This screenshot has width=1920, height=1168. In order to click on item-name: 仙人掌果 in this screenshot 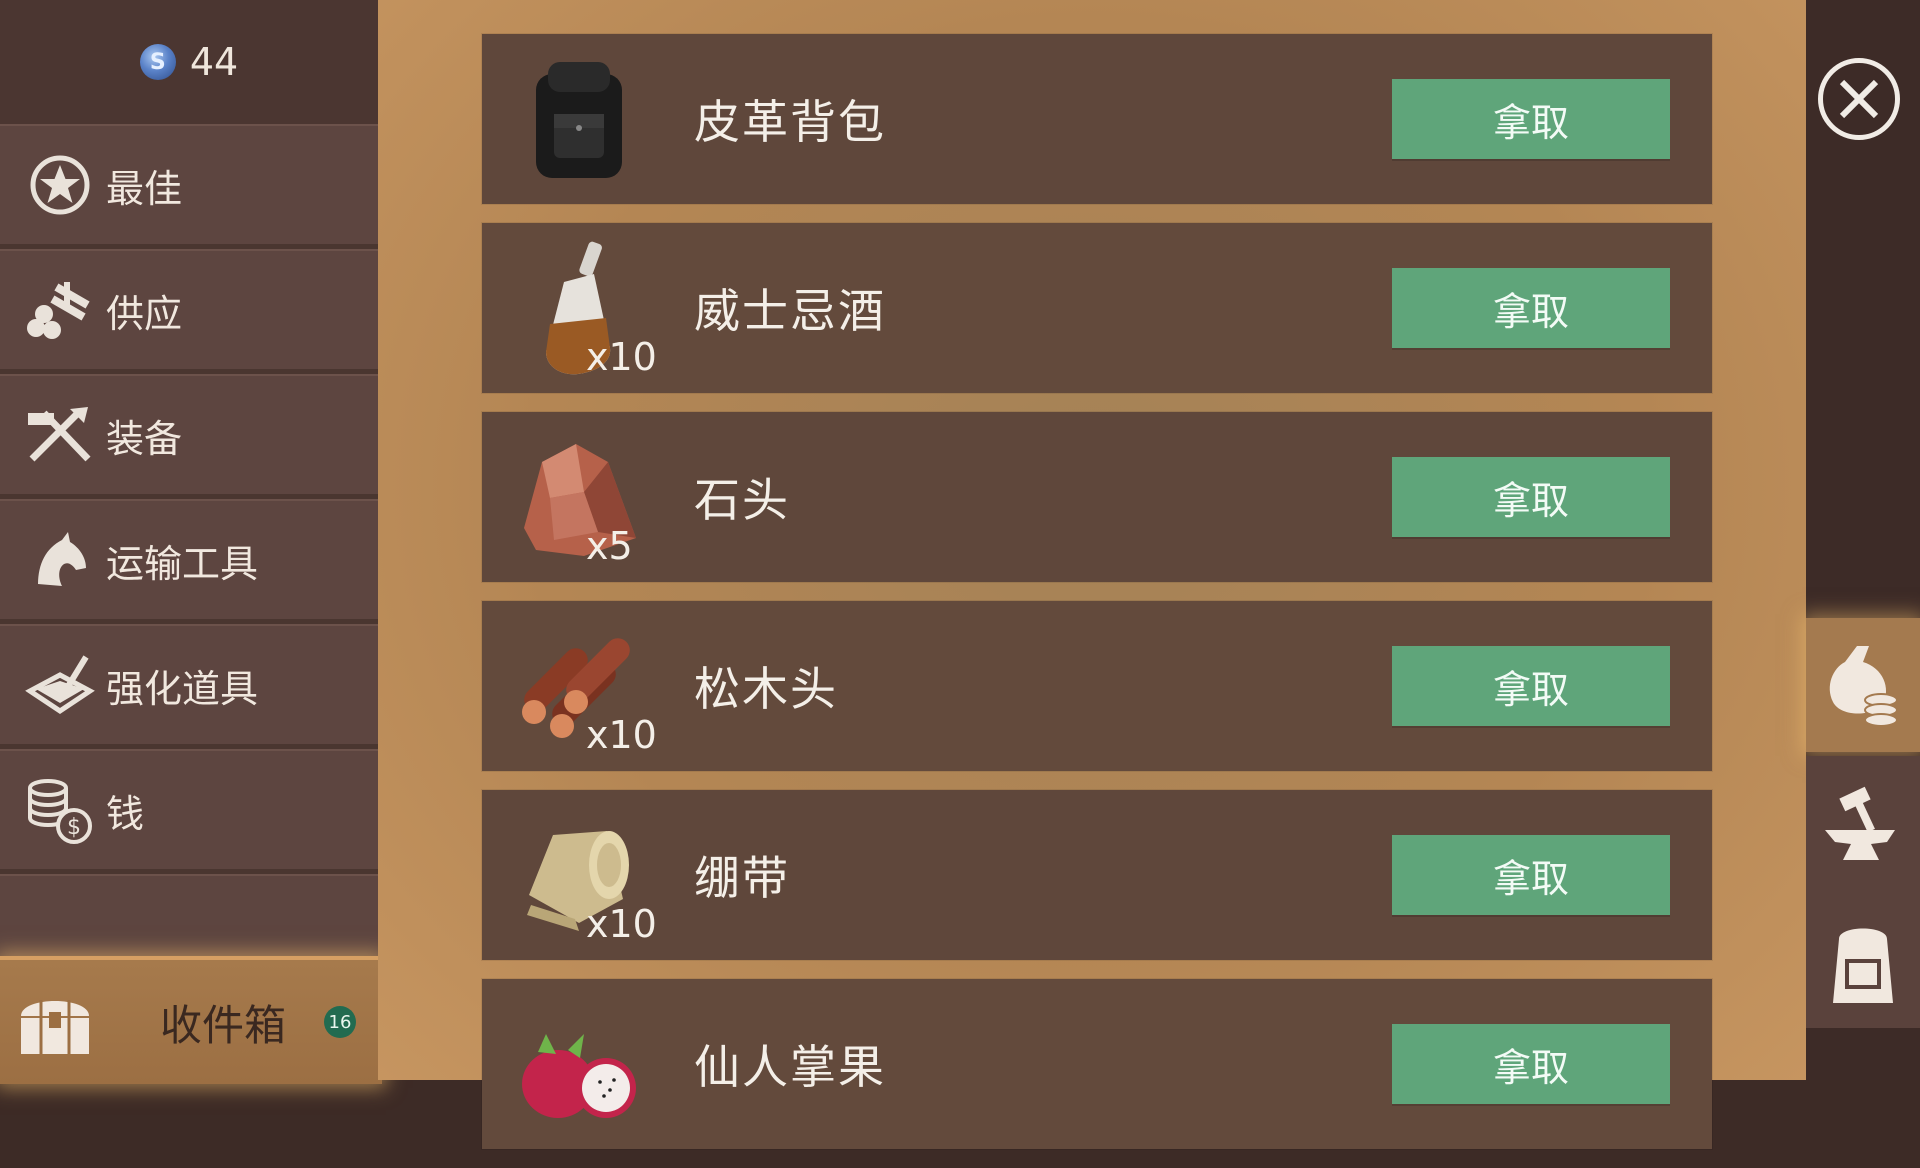, I will do `click(790, 1067)`.